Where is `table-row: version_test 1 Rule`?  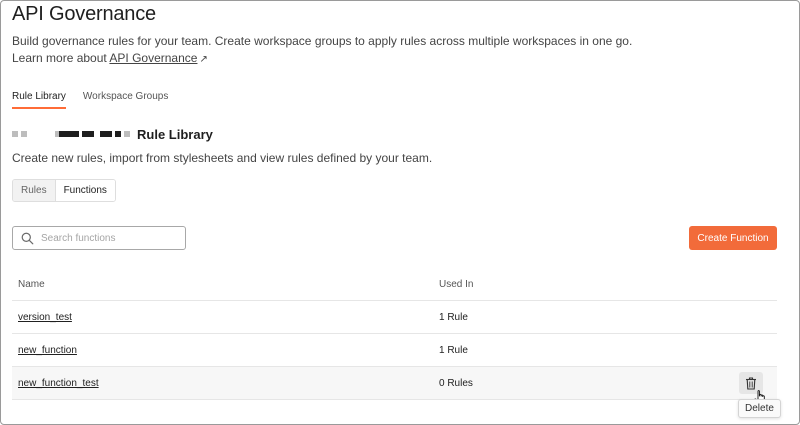 table-row: version_test 1 Rule is located at coordinates (394, 317).